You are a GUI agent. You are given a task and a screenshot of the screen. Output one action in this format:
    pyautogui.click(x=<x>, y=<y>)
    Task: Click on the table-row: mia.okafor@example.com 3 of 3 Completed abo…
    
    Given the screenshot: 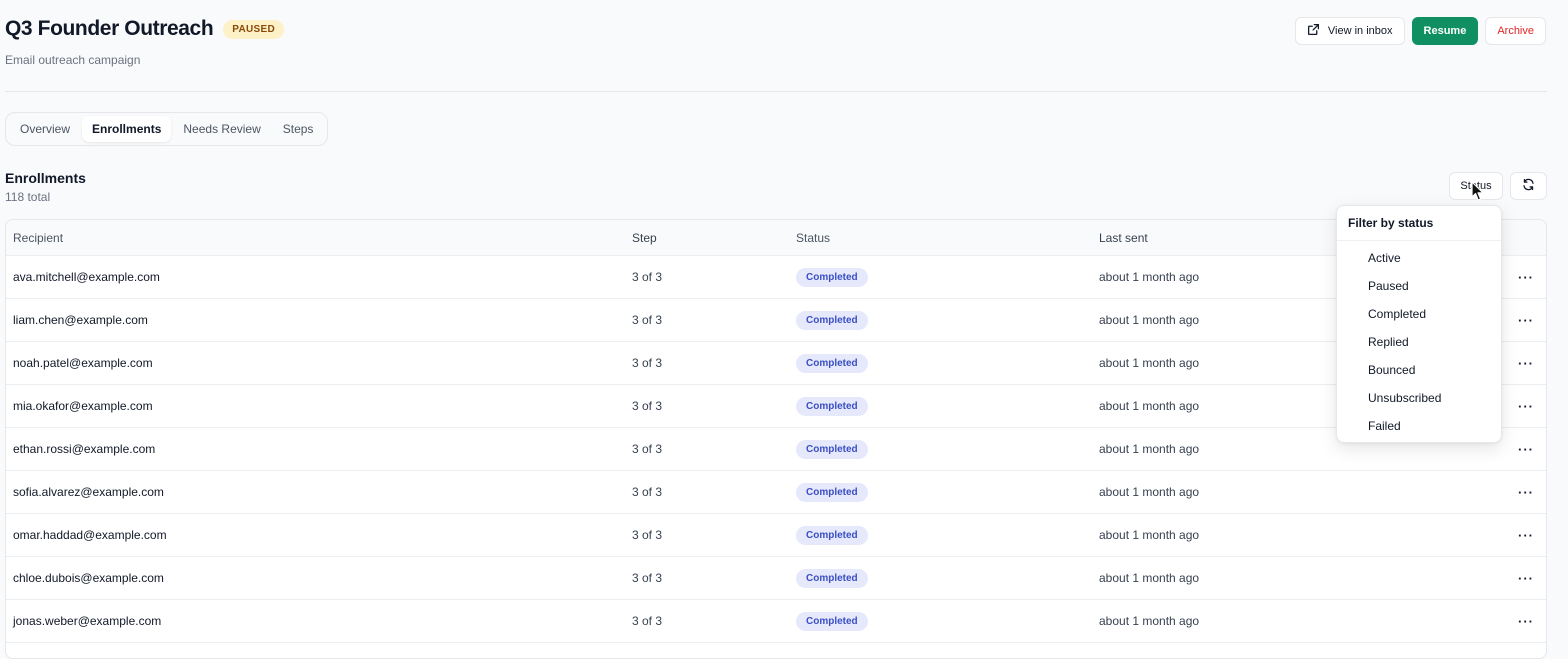 What is the action you would take?
    pyautogui.click(x=776, y=406)
    